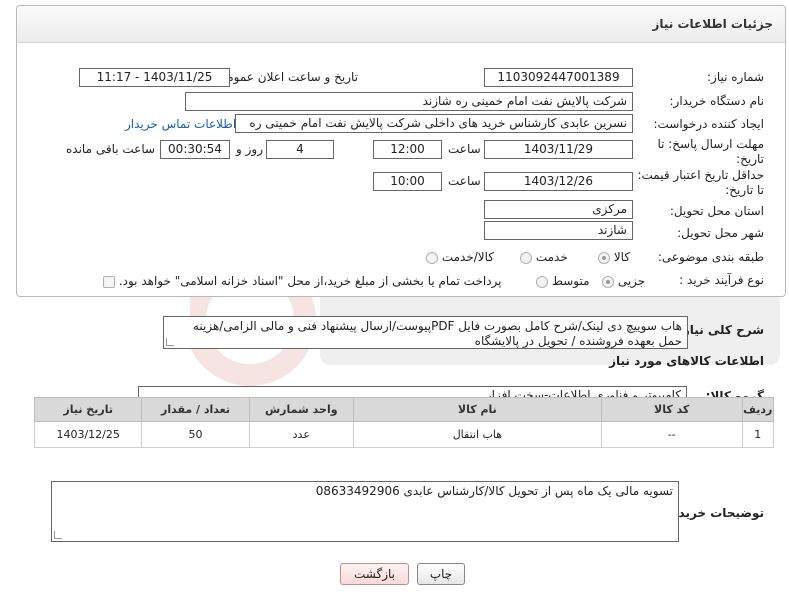  What do you see at coordinates (758, 409) in the screenshot?
I see `col-row-number: ردیف` at bounding box center [758, 409].